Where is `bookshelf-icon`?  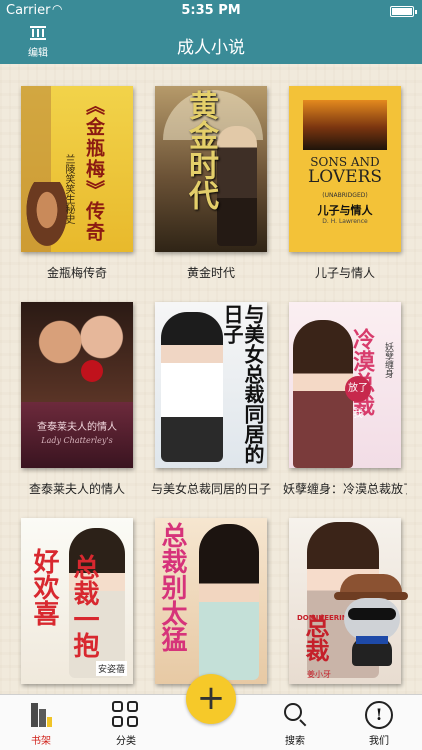
bookshelf-icon is located at coordinates (41, 715).